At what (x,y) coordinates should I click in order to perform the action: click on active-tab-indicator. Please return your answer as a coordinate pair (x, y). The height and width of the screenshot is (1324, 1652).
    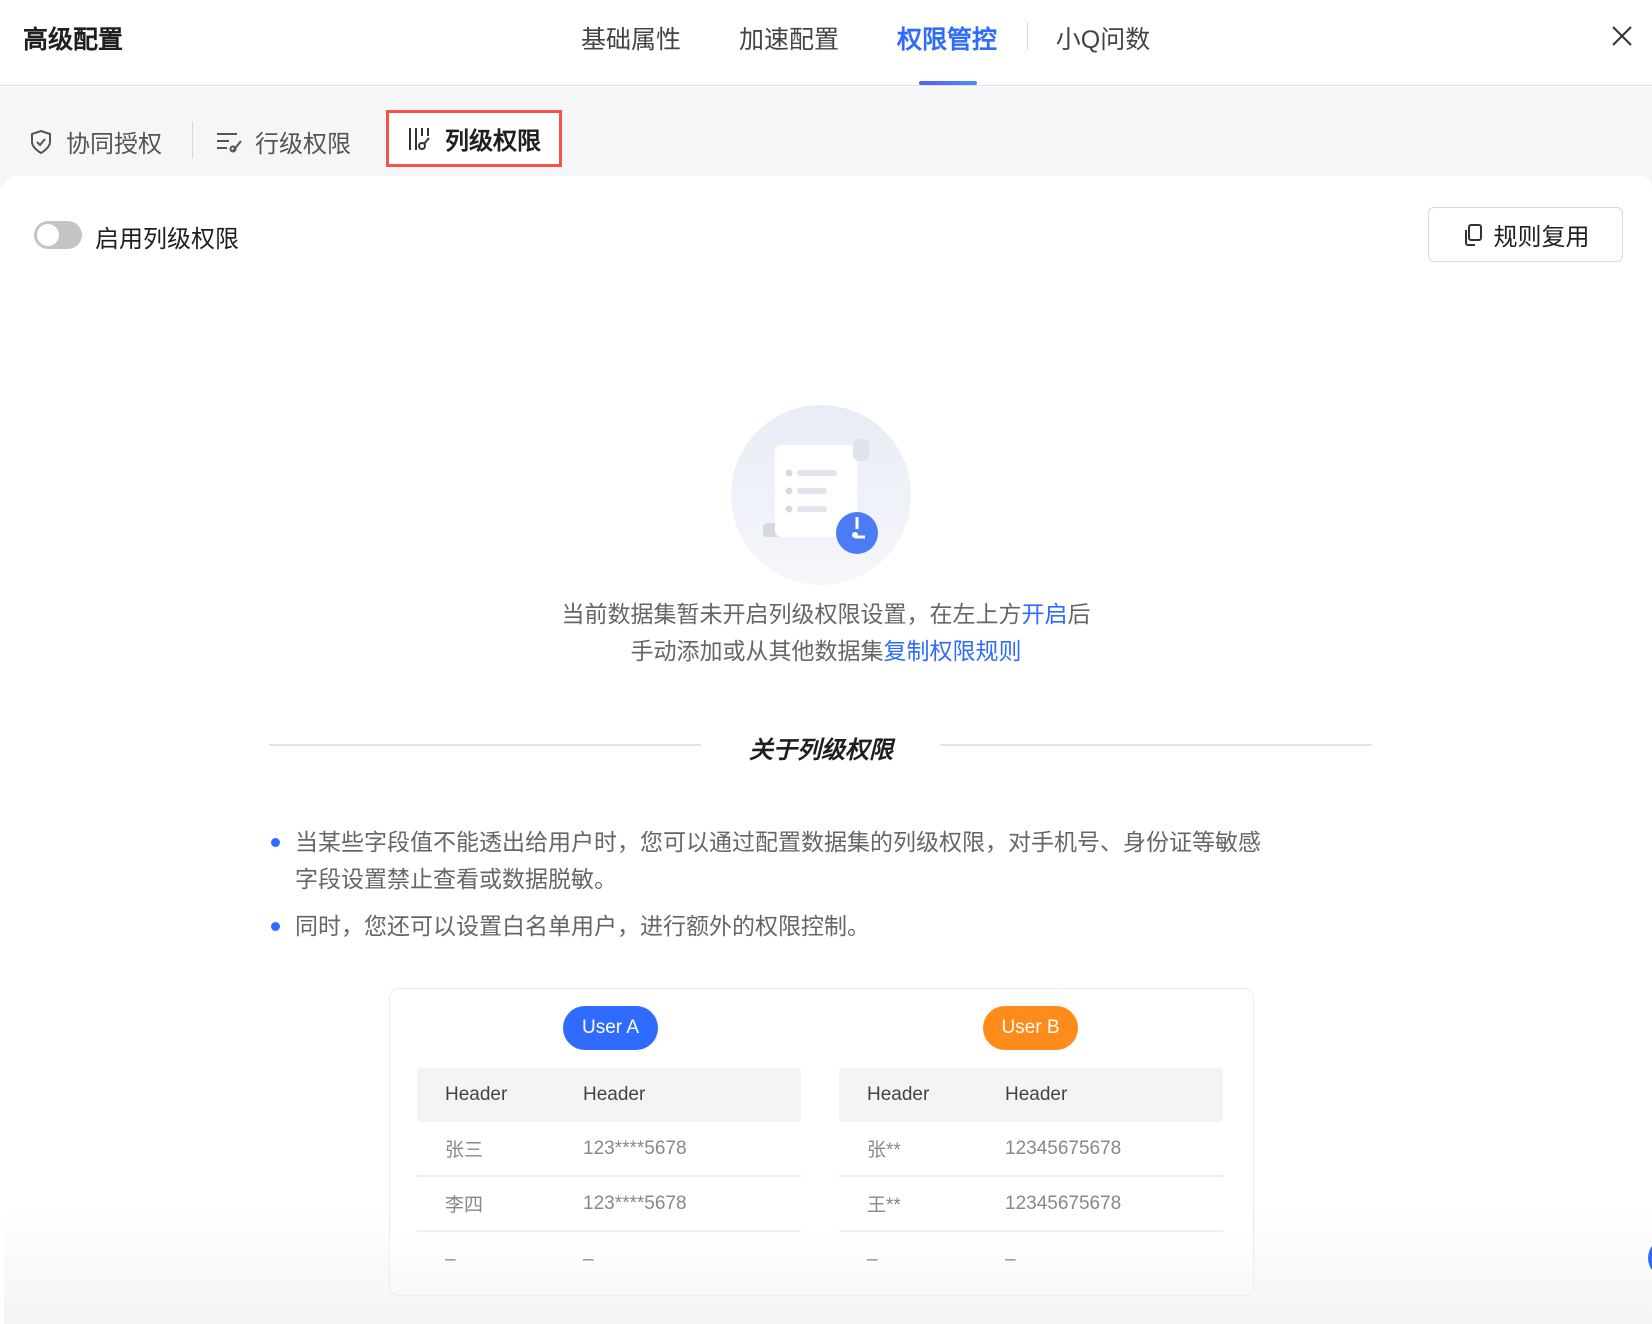
    Looking at the image, I should click on (948, 83).